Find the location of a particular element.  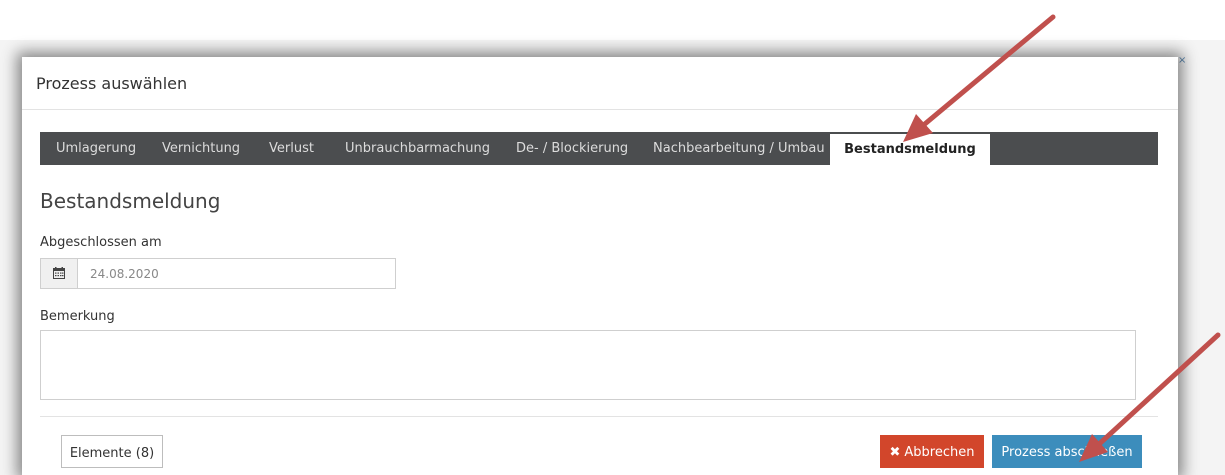

tab-nachbearbeitung-umbau: Nachbearbeitung / Umbau is located at coordinates (739, 148).